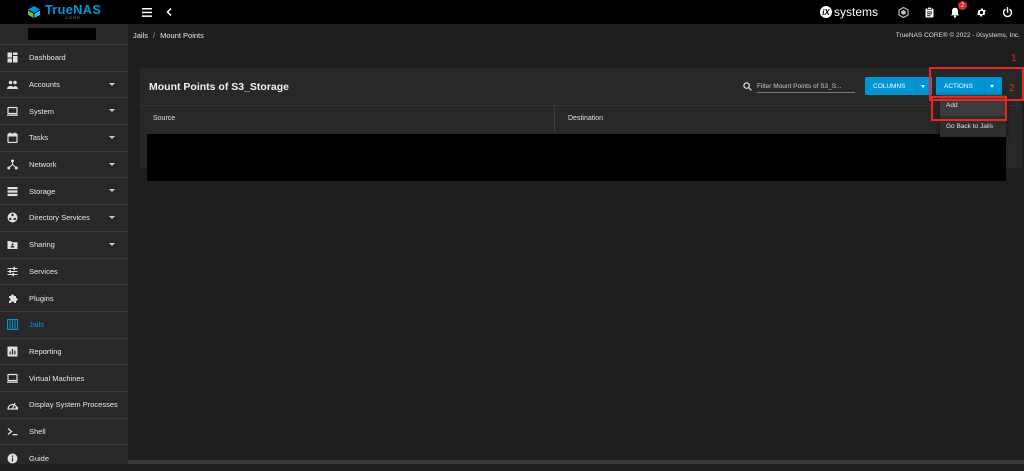 This screenshot has width=1024, height=471. What do you see at coordinates (12, 111) in the screenshot?
I see `system-icon` at bounding box center [12, 111].